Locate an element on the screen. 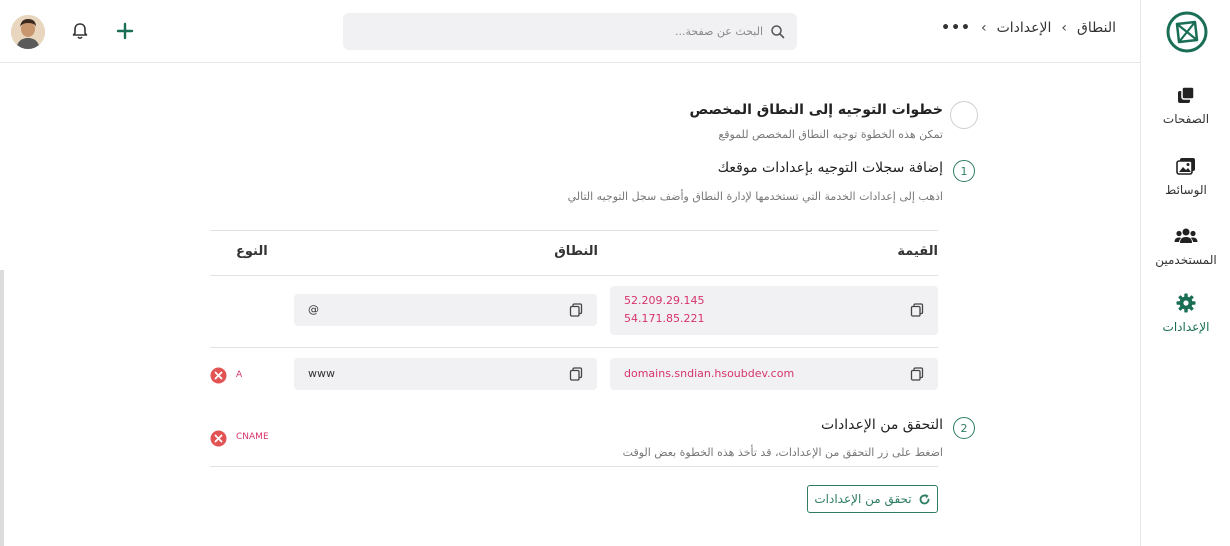 The height and width of the screenshot is (546, 1230). intro-title: خطوات التوجيه إلى النطاق المخصص is located at coordinates (816, 110).